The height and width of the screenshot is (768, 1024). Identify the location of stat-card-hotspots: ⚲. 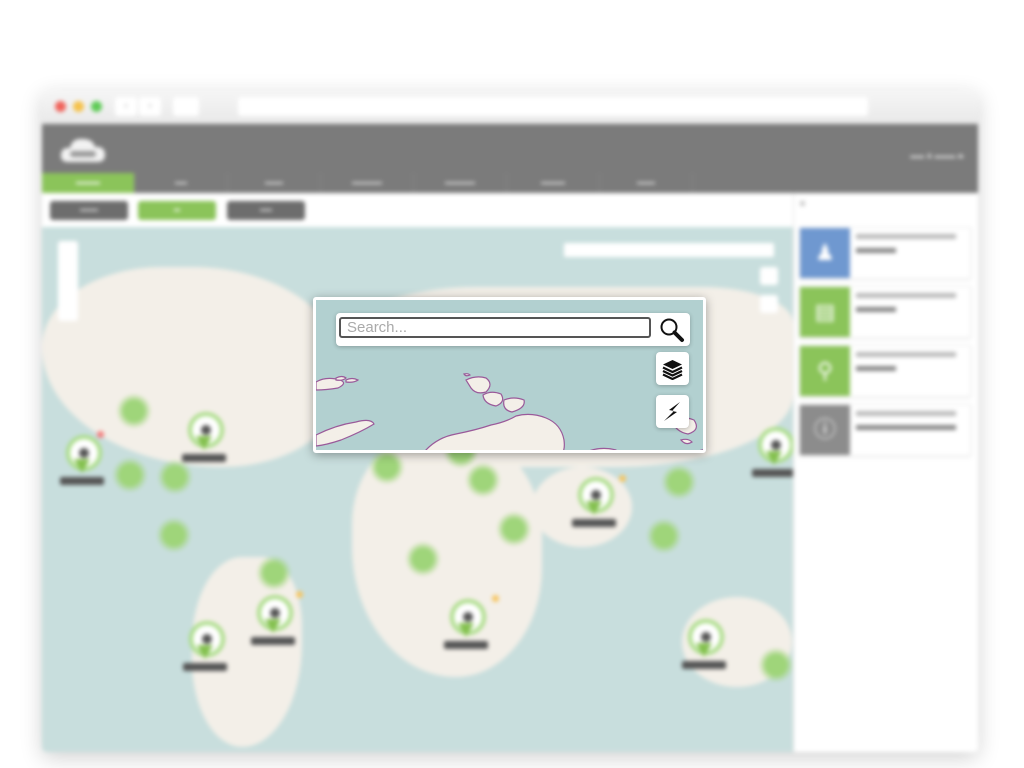
(885, 371).